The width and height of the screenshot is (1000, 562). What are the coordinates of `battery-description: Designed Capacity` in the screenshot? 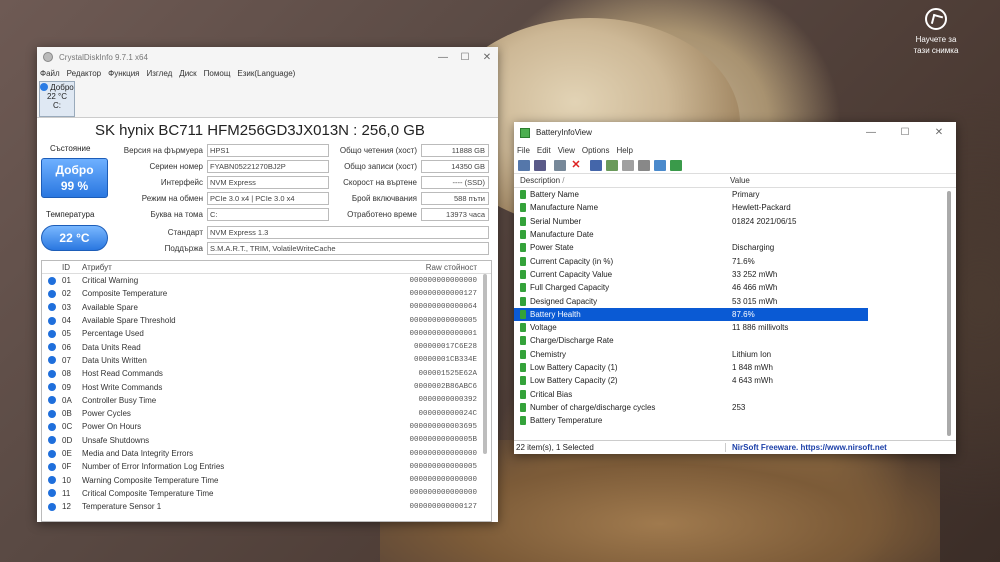 It's located at (564, 301).